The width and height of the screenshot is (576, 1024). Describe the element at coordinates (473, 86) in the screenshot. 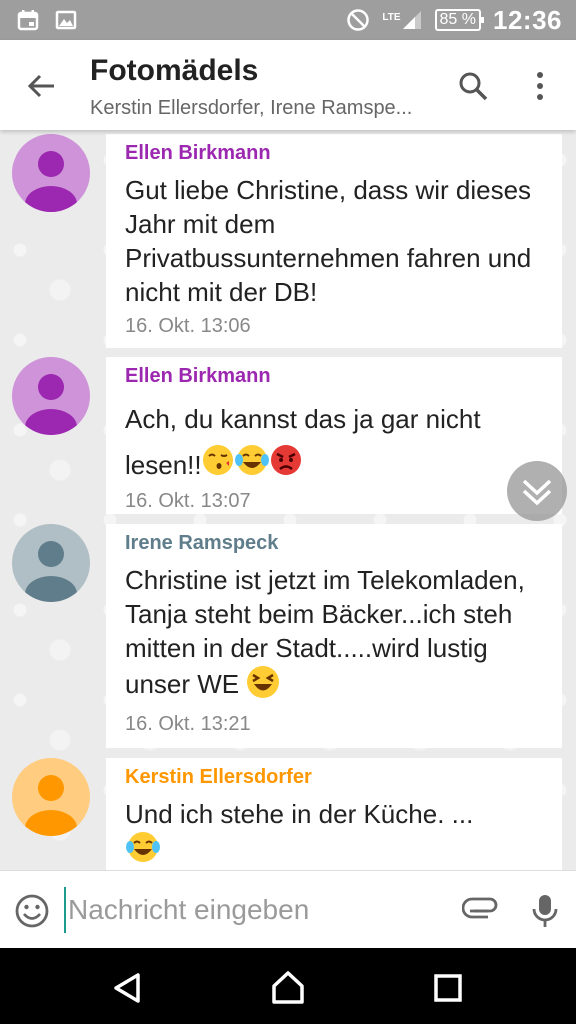

I see `search-icon` at that location.